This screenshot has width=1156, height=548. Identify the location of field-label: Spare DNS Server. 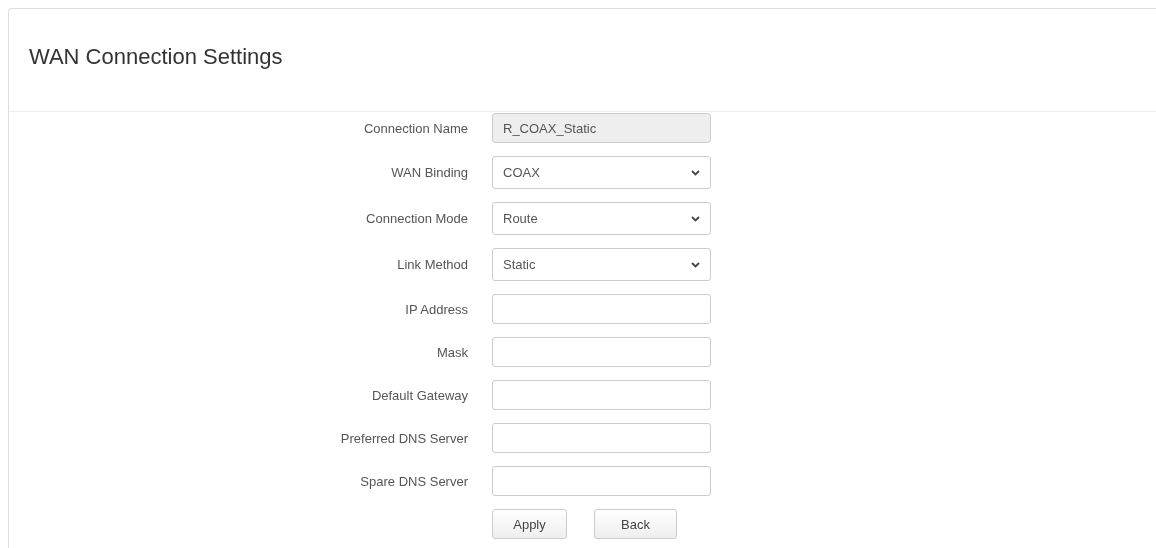
(413, 481).